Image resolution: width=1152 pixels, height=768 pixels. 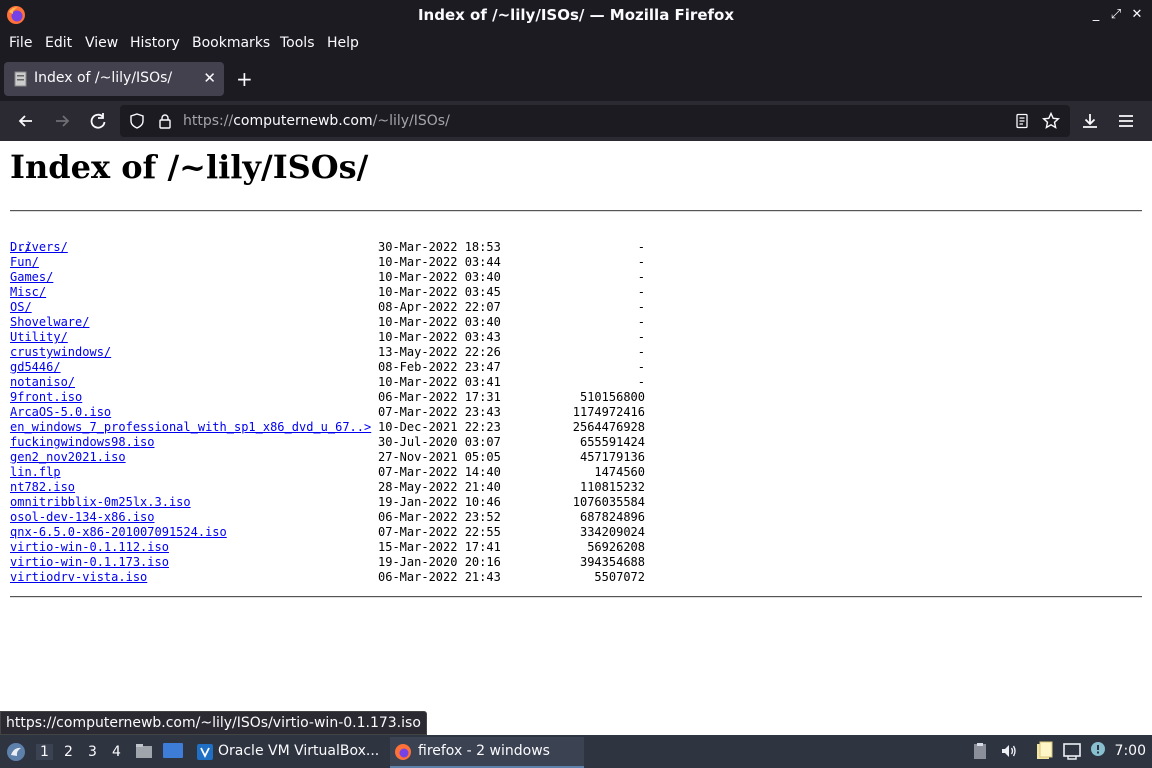 What do you see at coordinates (209, 78) in the screenshot?
I see `tab-close-icon: ✕` at bounding box center [209, 78].